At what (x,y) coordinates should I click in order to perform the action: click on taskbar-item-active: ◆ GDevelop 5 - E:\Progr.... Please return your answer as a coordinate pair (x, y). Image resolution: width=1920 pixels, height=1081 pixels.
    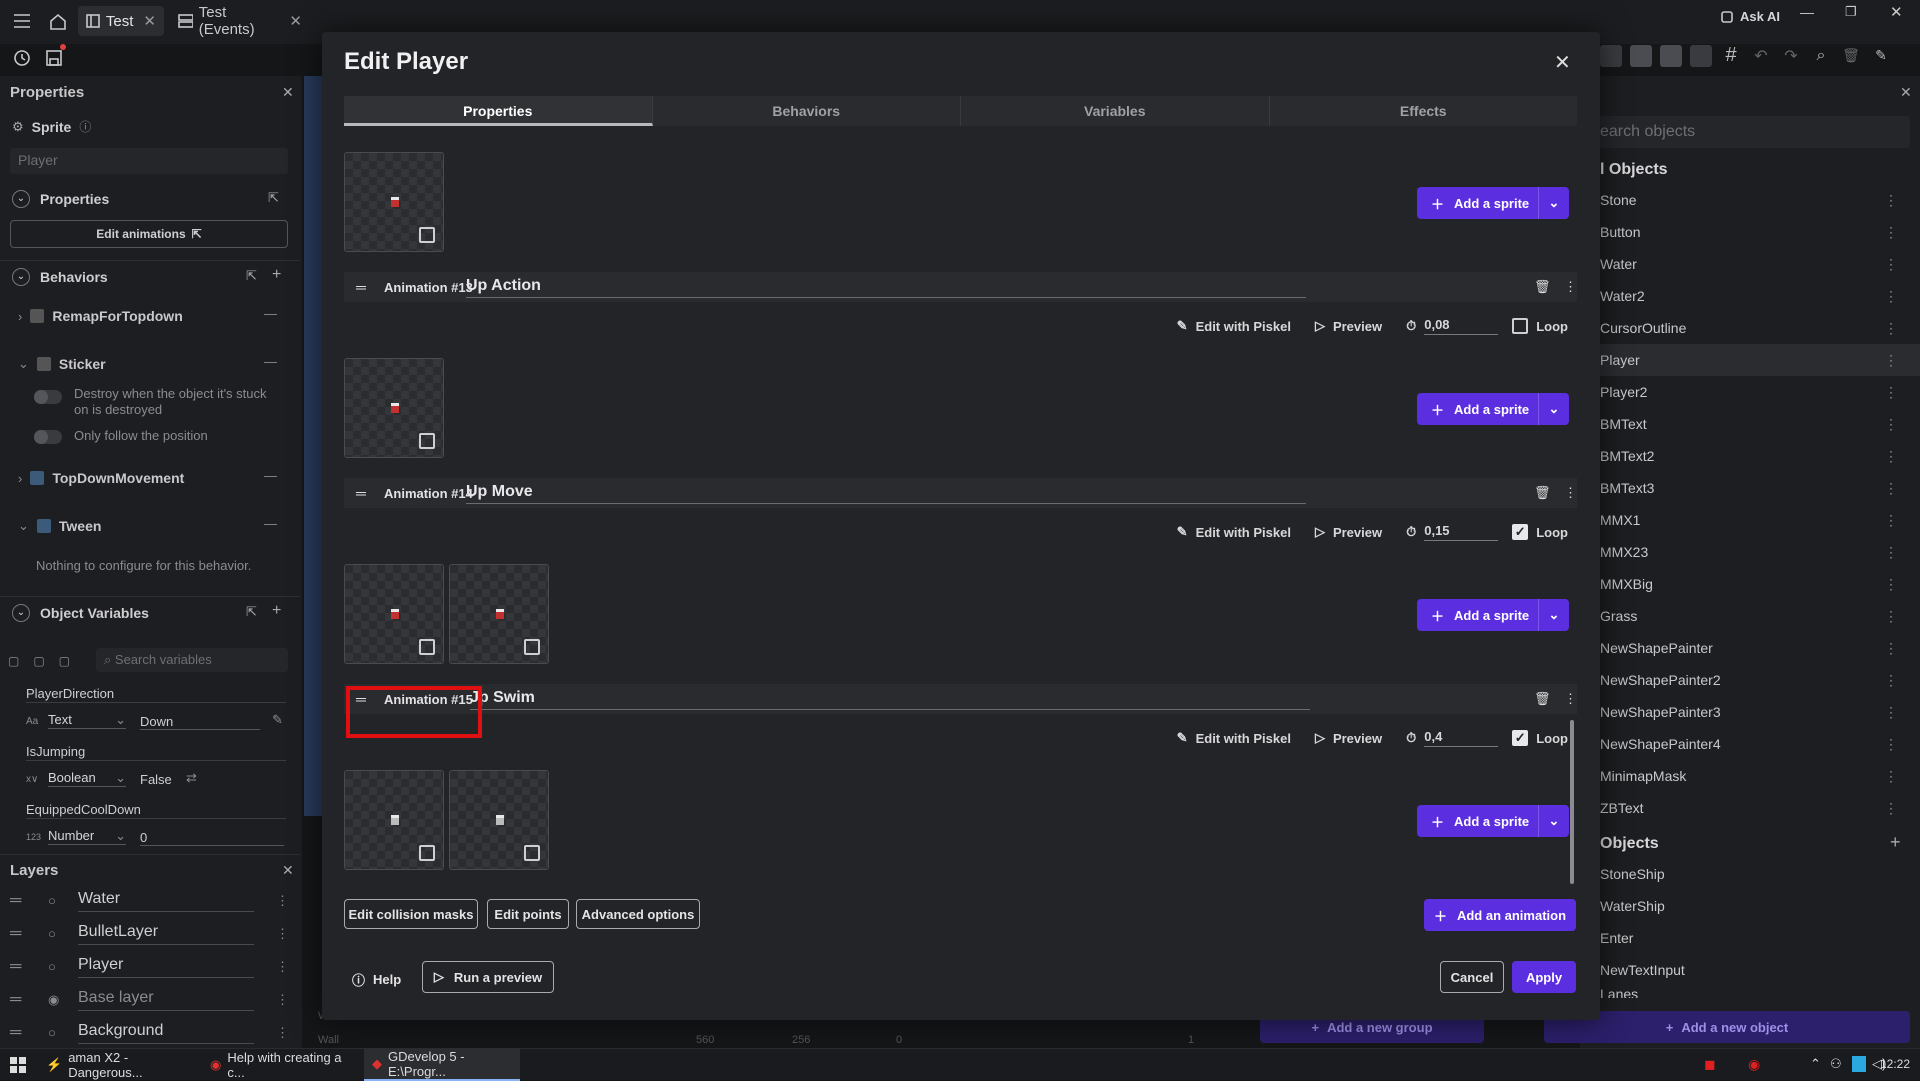
    Looking at the image, I should click on (442, 1065).